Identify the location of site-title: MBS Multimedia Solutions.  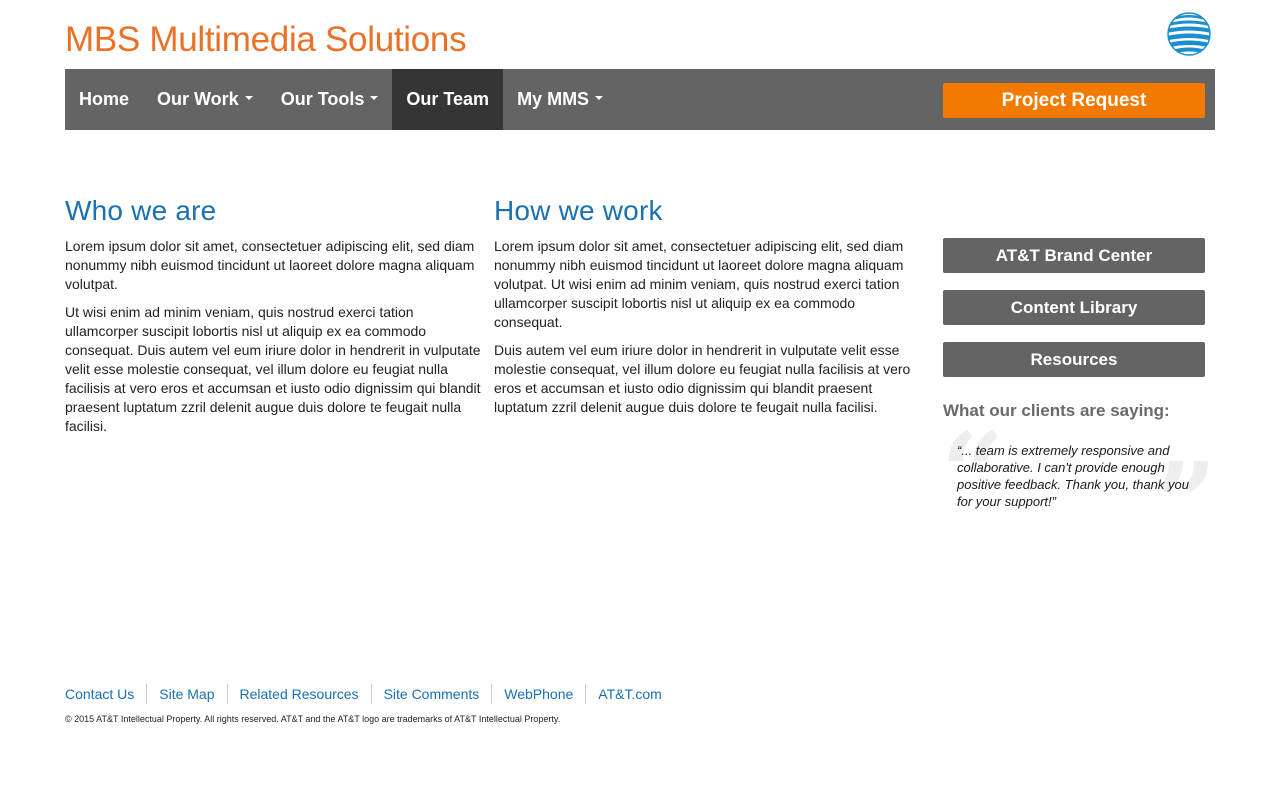
(640, 40).